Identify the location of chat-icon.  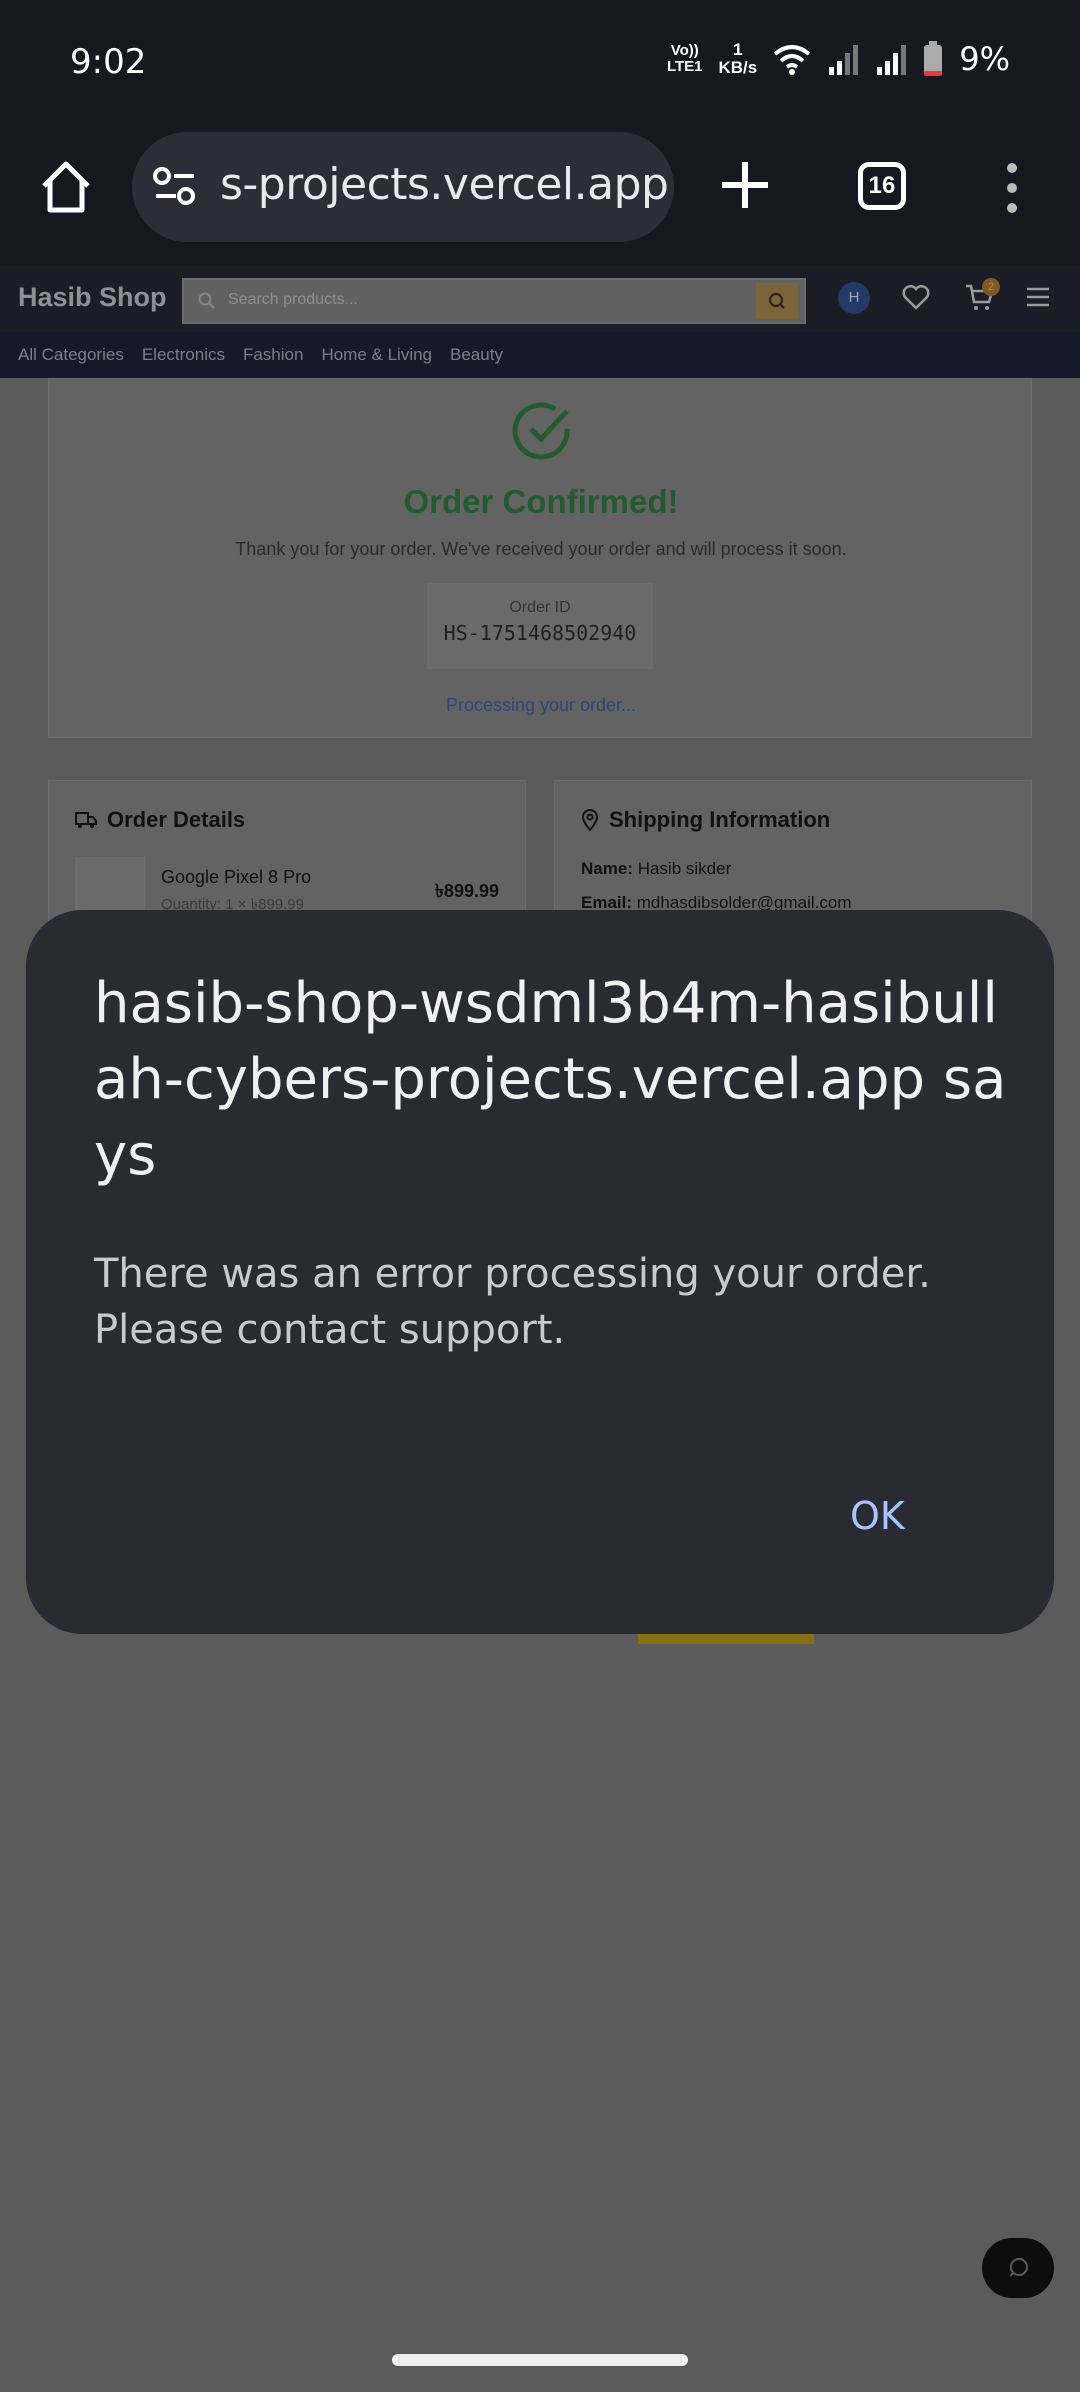
(1018, 2267).